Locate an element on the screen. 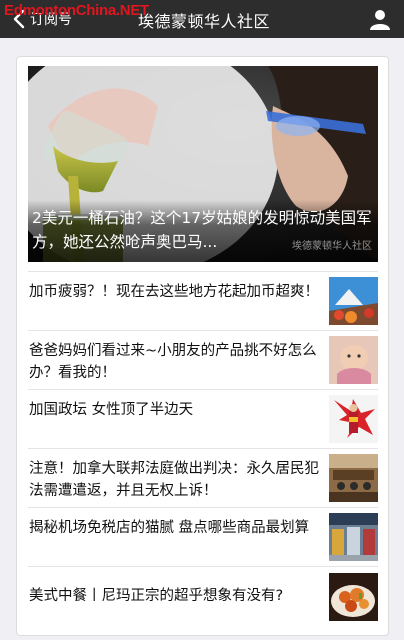  list-item: 注意！加拿大联邦法庭做出判决：永久居民犯法需遭遣返，并且无权上诉！ is located at coordinates (203, 477).